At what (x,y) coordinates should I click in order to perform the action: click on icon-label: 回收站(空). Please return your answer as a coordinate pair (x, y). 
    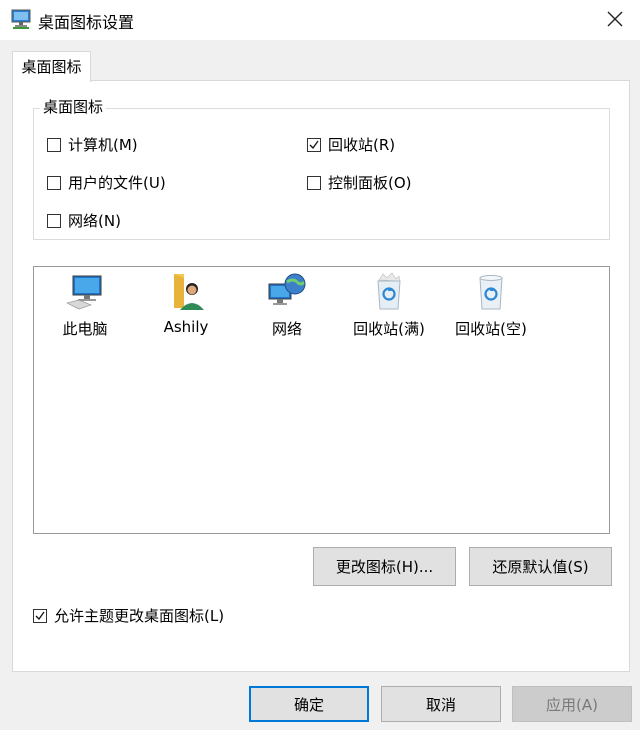
    Looking at the image, I should click on (491, 329).